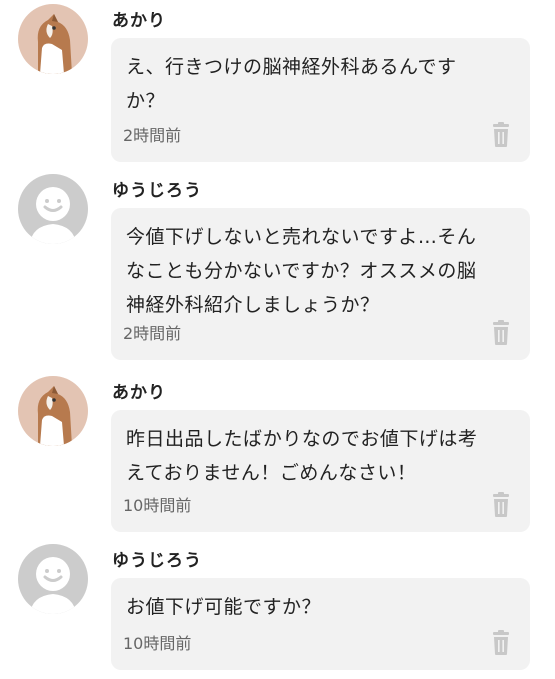  Describe the element at coordinates (302, 456) in the screenshot. I see `comment-text: 昨日出品したばかりなのでお値下げは考えておりません！ごめんなさい！` at that location.